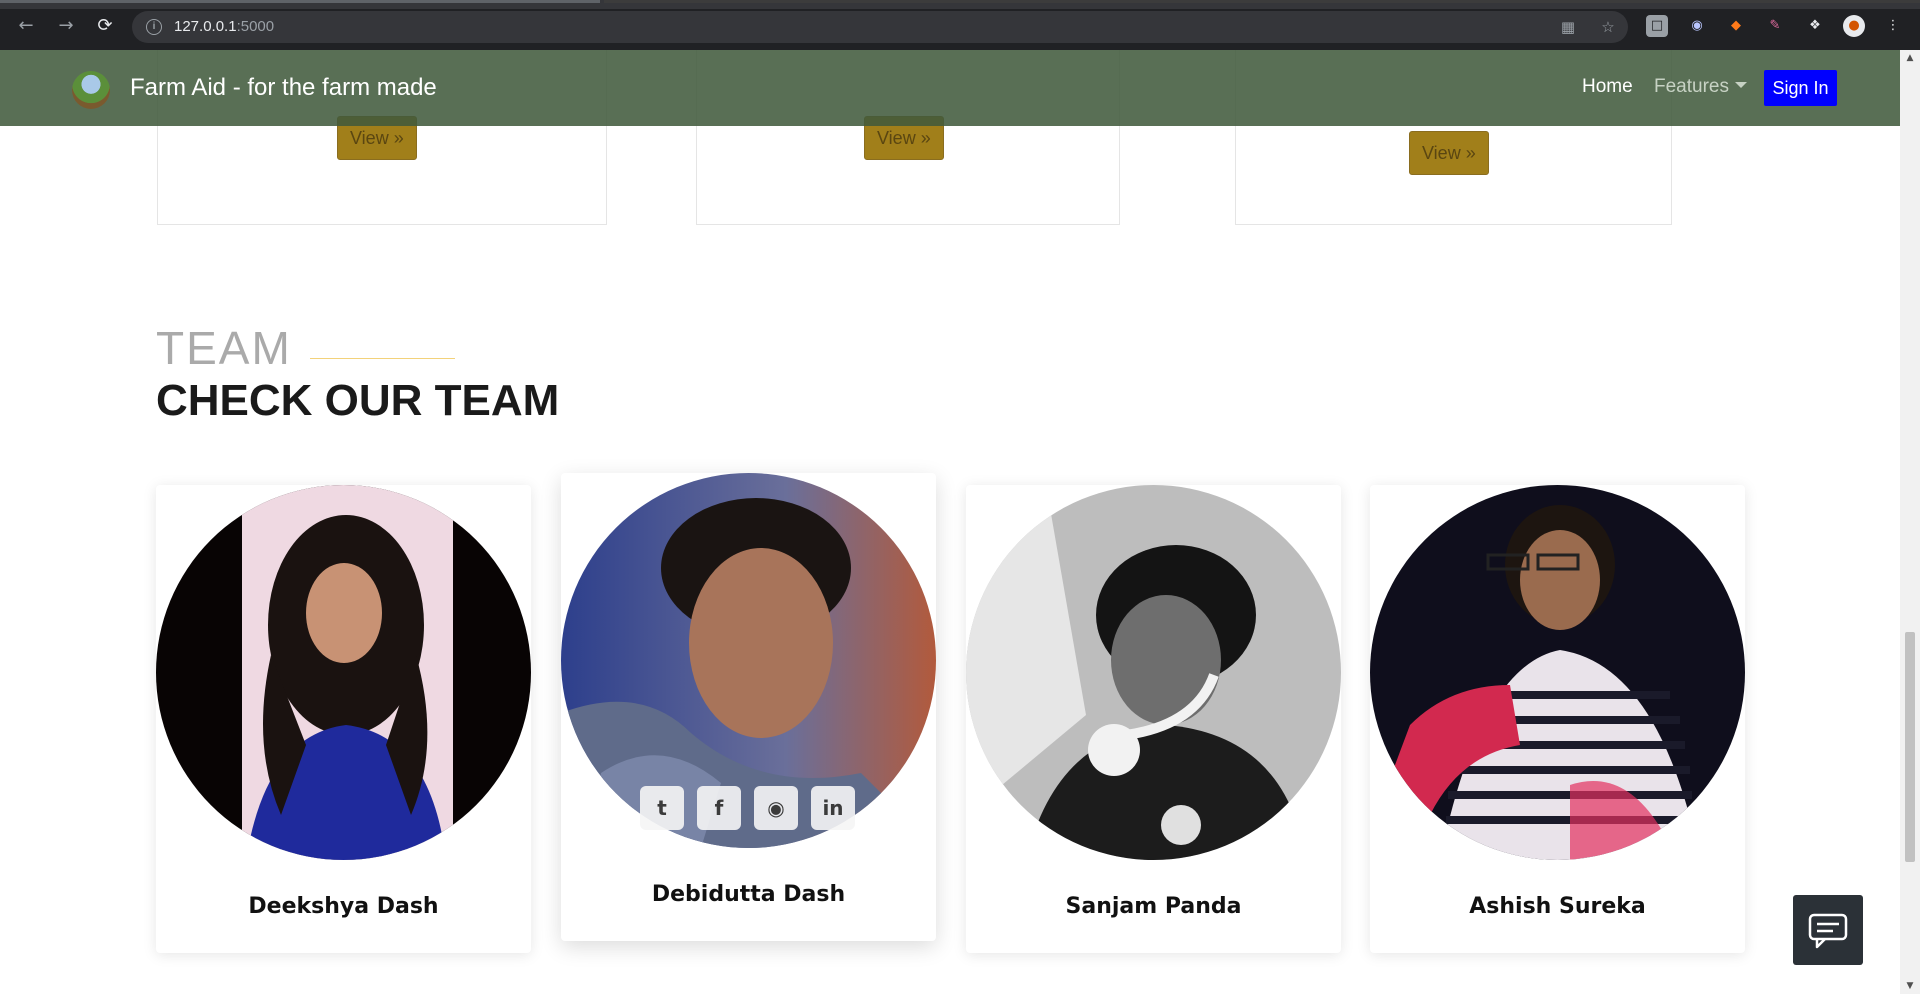  What do you see at coordinates (1557, 906) in the screenshot?
I see `member-name: Ashish Sureka` at bounding box center [1557, 906].